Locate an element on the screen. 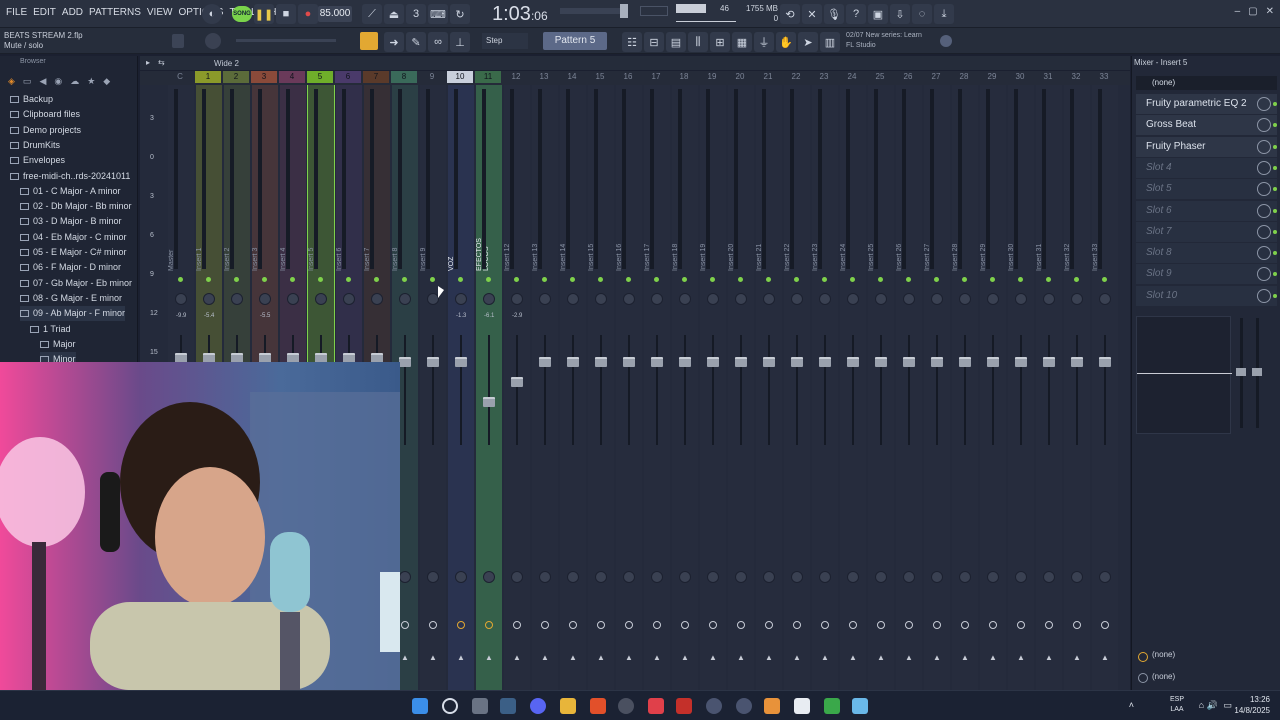 The height and width of the screenshot is (720, 1280). app-white-icon is located at coordinates (802, 706).